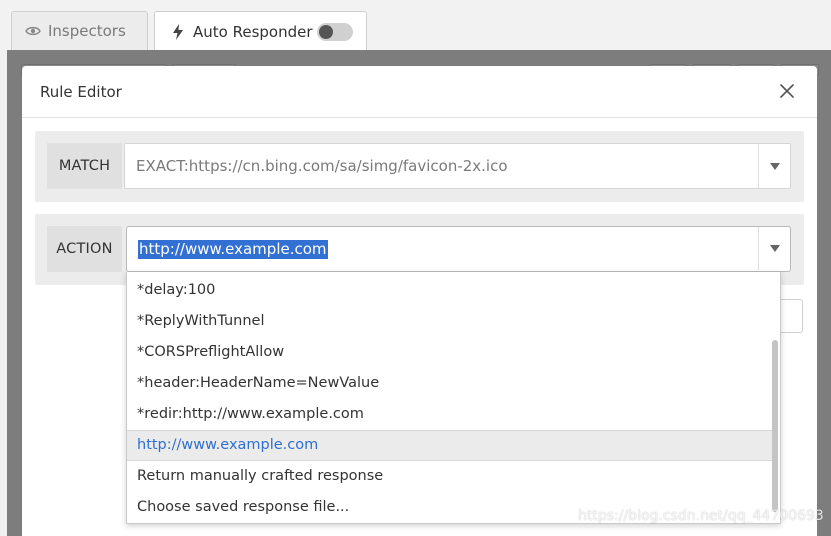  What do you see at coordinates (33, 31) in the screenshot?
I see `eye-icon` at bounding box center [33, 31].